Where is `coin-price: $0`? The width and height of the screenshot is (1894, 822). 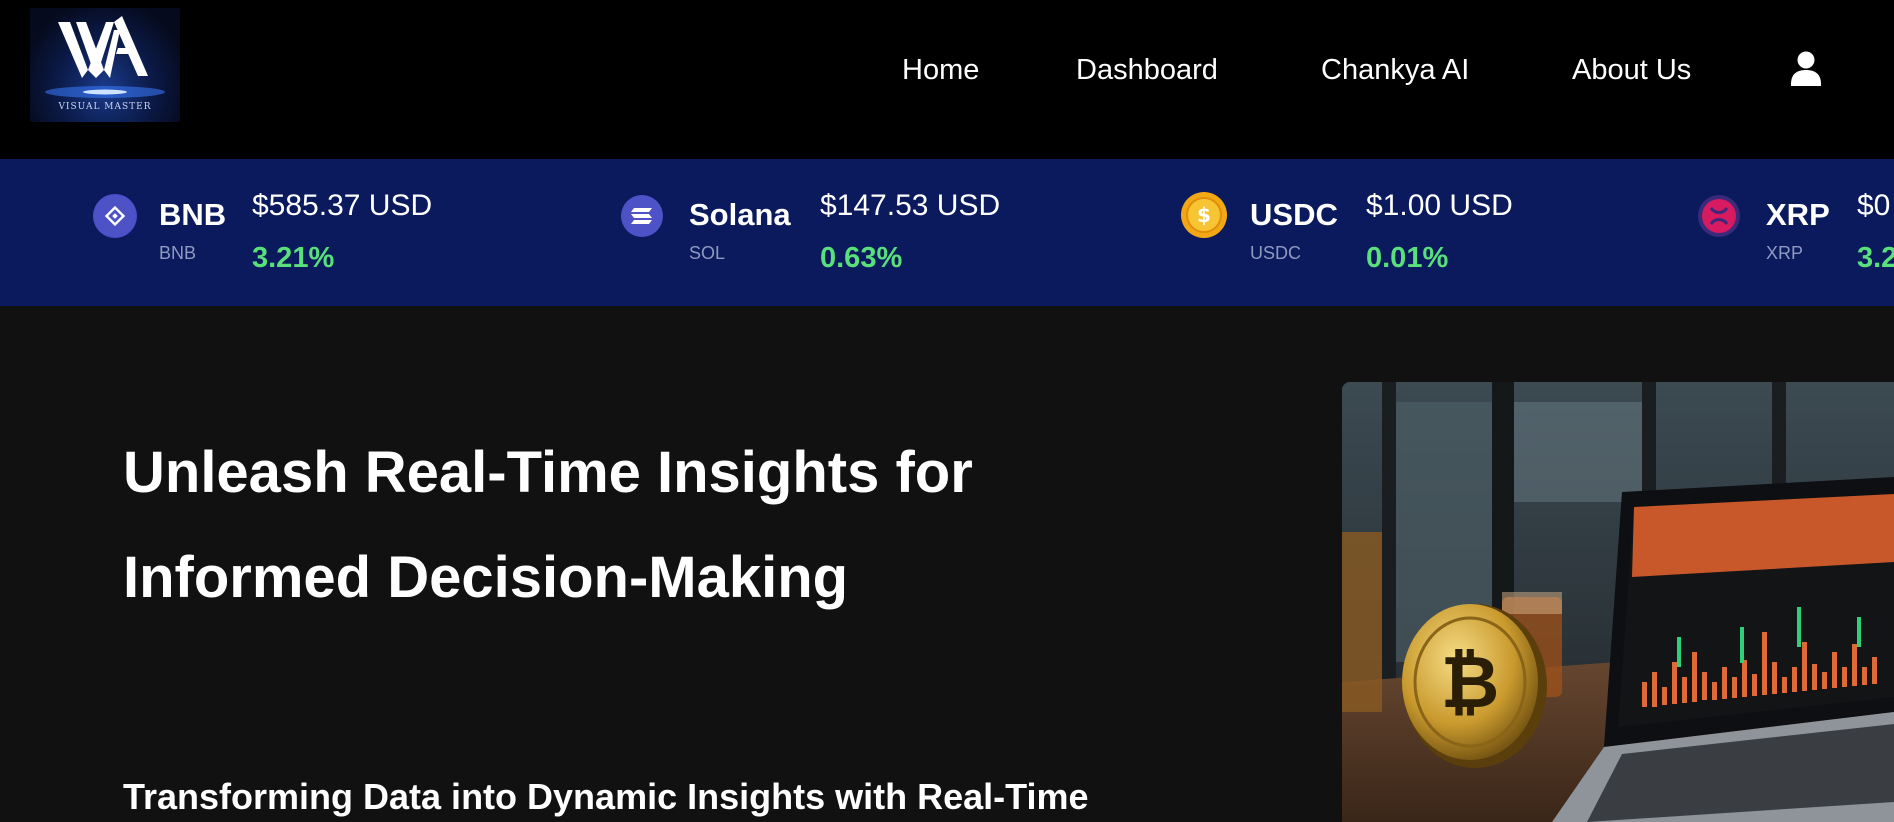 coin-price: $0 is located at coordinates (1874, 205).